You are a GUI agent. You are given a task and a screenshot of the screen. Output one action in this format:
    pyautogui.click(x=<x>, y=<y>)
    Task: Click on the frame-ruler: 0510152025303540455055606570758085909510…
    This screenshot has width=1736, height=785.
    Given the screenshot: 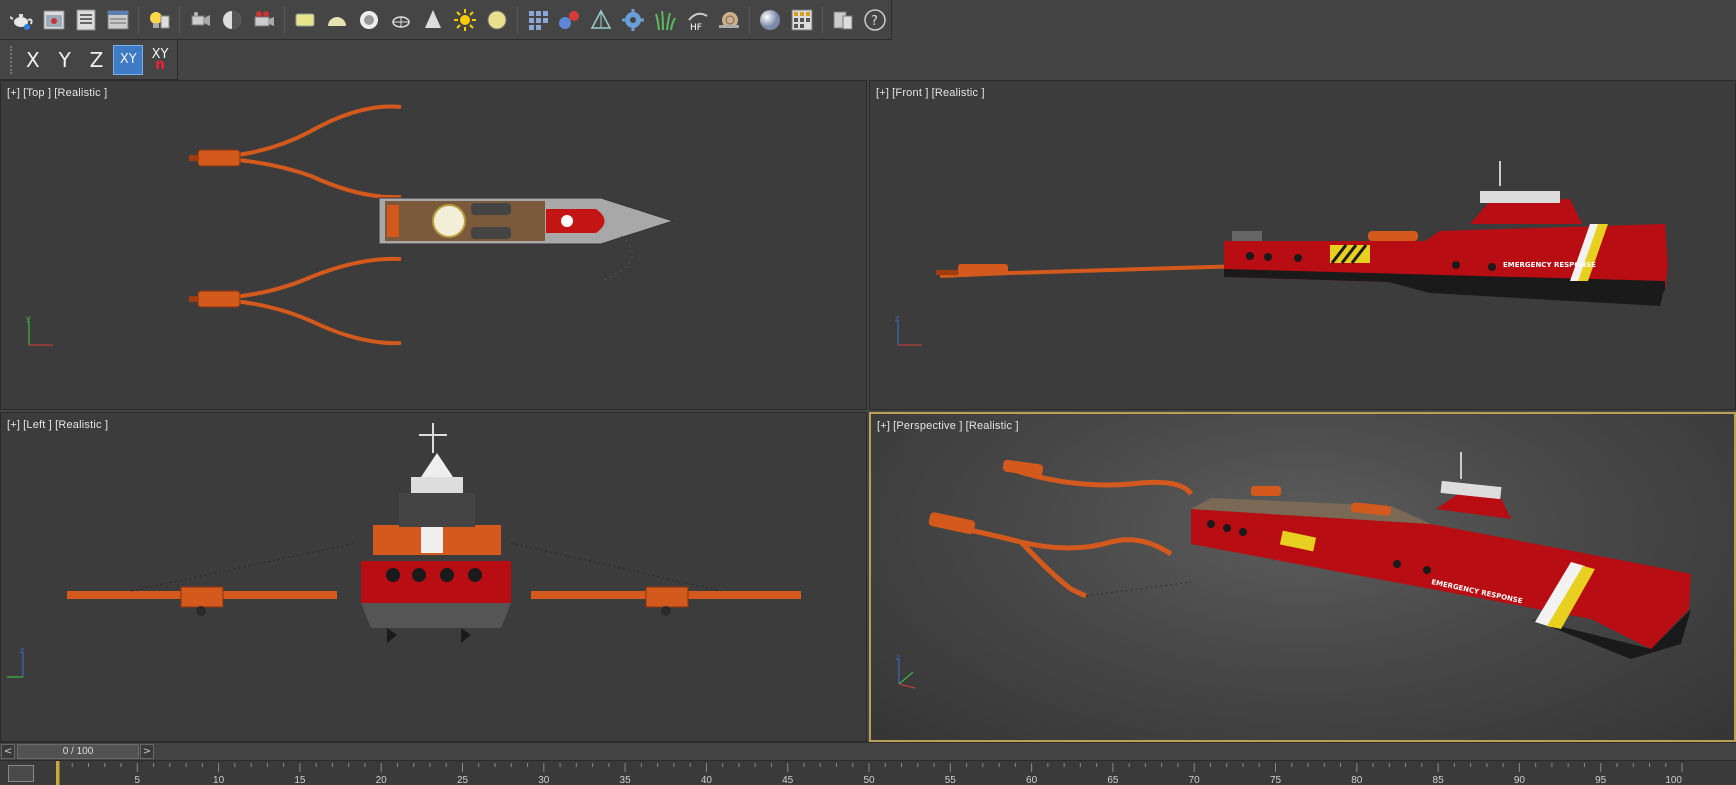 What is the action you would take?
    pyautogui.click(x=891, y=773)
    